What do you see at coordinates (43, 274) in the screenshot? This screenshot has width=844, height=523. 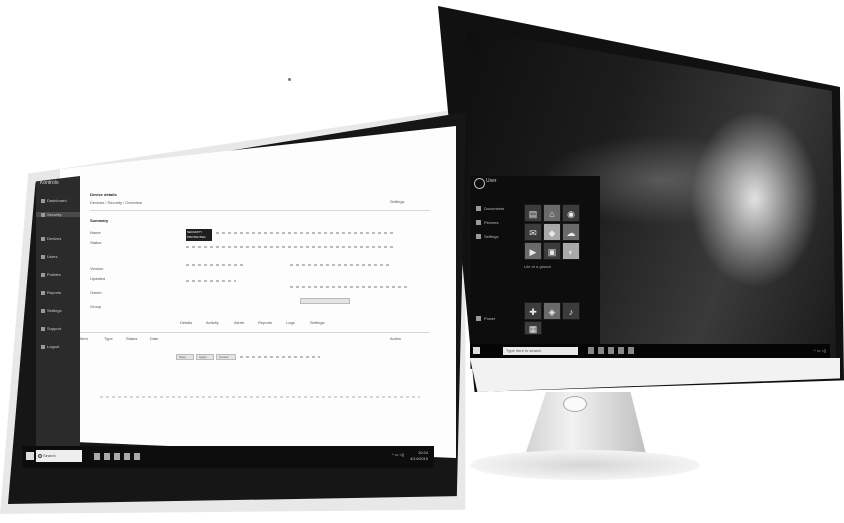 I see `policy-icon` at bounding box center [43, 274].